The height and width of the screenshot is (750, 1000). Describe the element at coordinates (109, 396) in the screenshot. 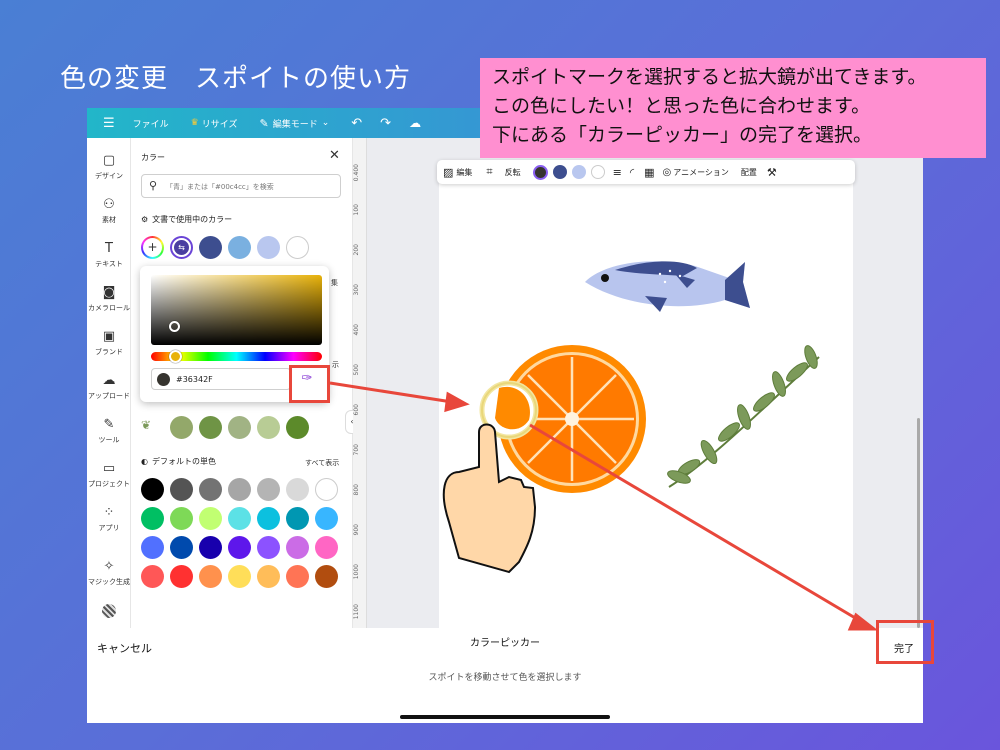

I see `rail-label: アップロード` at that location.